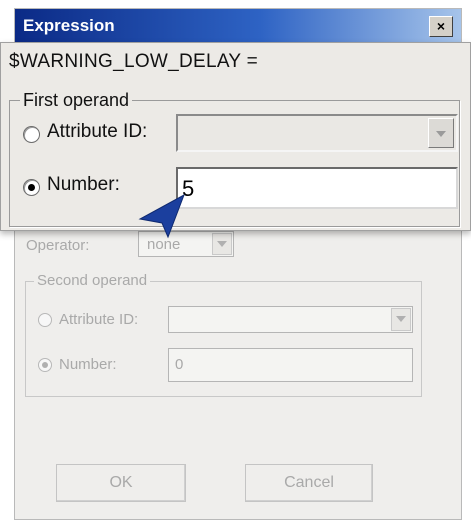  What do you see at coordinates (45, 365) in the screenshot?
I see `second-number-radio` at bounding box center [45, 365].